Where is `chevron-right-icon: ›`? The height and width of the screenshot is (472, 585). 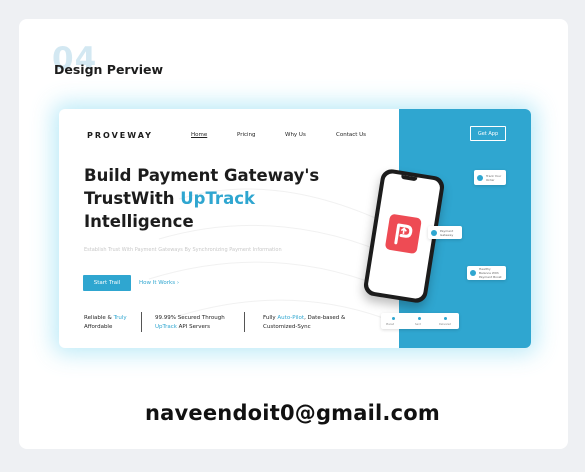 chevron-right-icon: › is located at coordinates (178, 283).